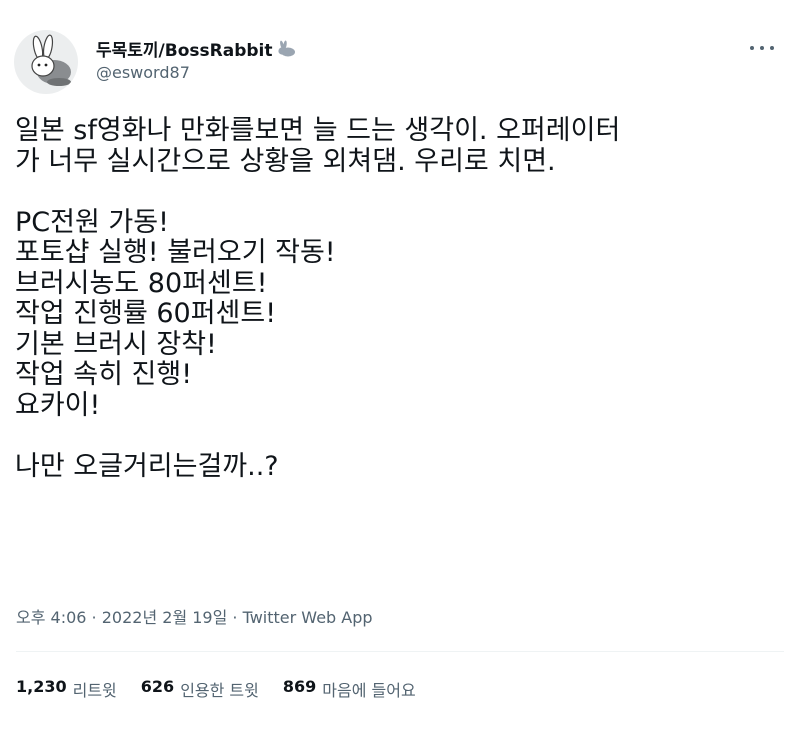 The height and width of the screenshot is (746, 800). What do you see at coordinates (147, 466) in the screenshot?
I see `tweet-line: 나만 오글거리는걸까..?` at bounding box center [147, 466].